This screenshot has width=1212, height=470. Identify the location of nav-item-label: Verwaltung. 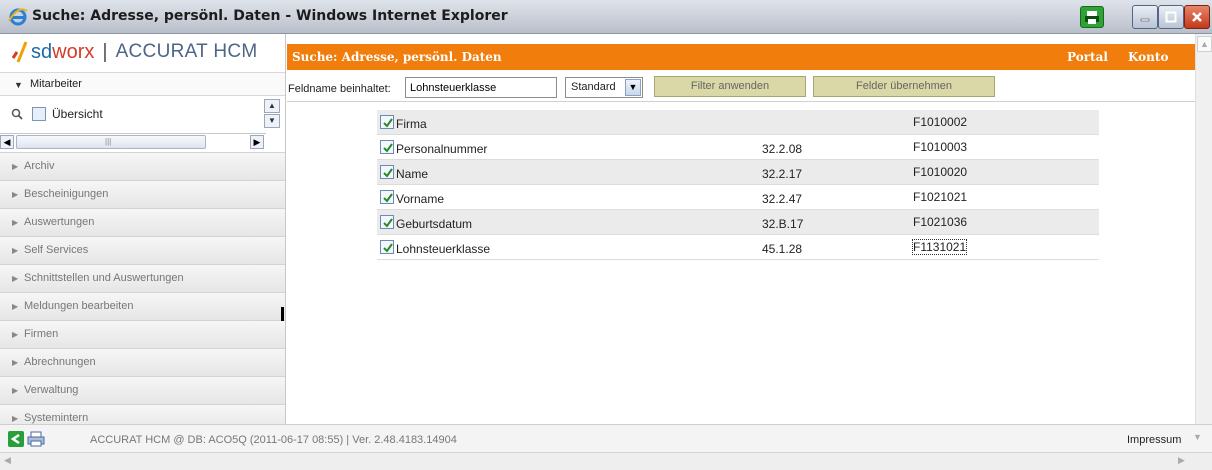
(51, 390).